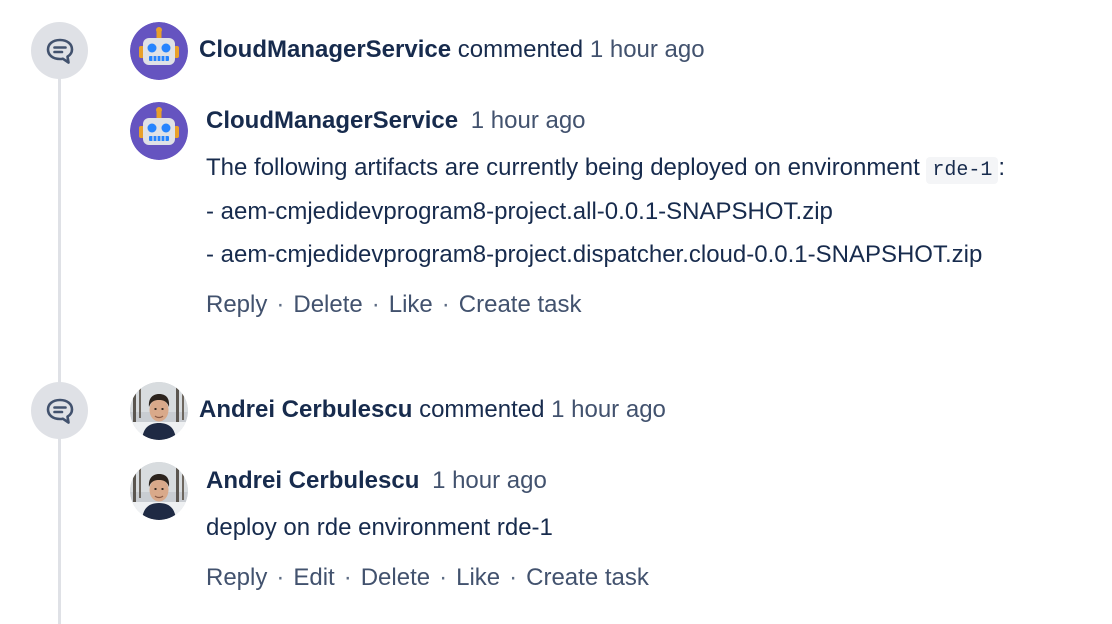 The height and width of the screenshot is (624, 1112). Describe the element at coordinates (59, 350) in the screenshot. I see `timeline-line` at that location.